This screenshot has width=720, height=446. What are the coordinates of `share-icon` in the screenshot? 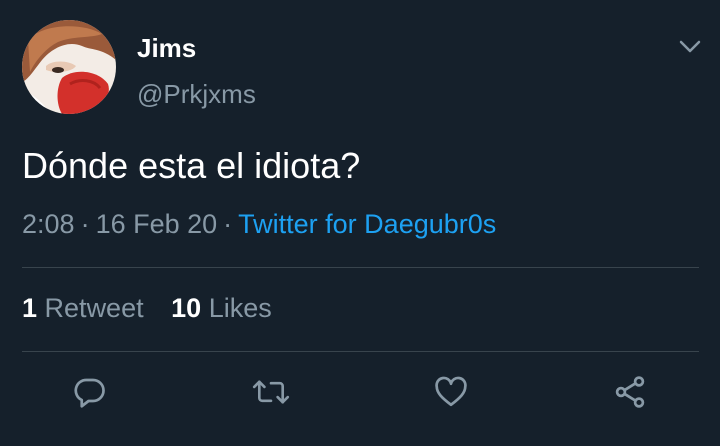 It's located at (630, 392).